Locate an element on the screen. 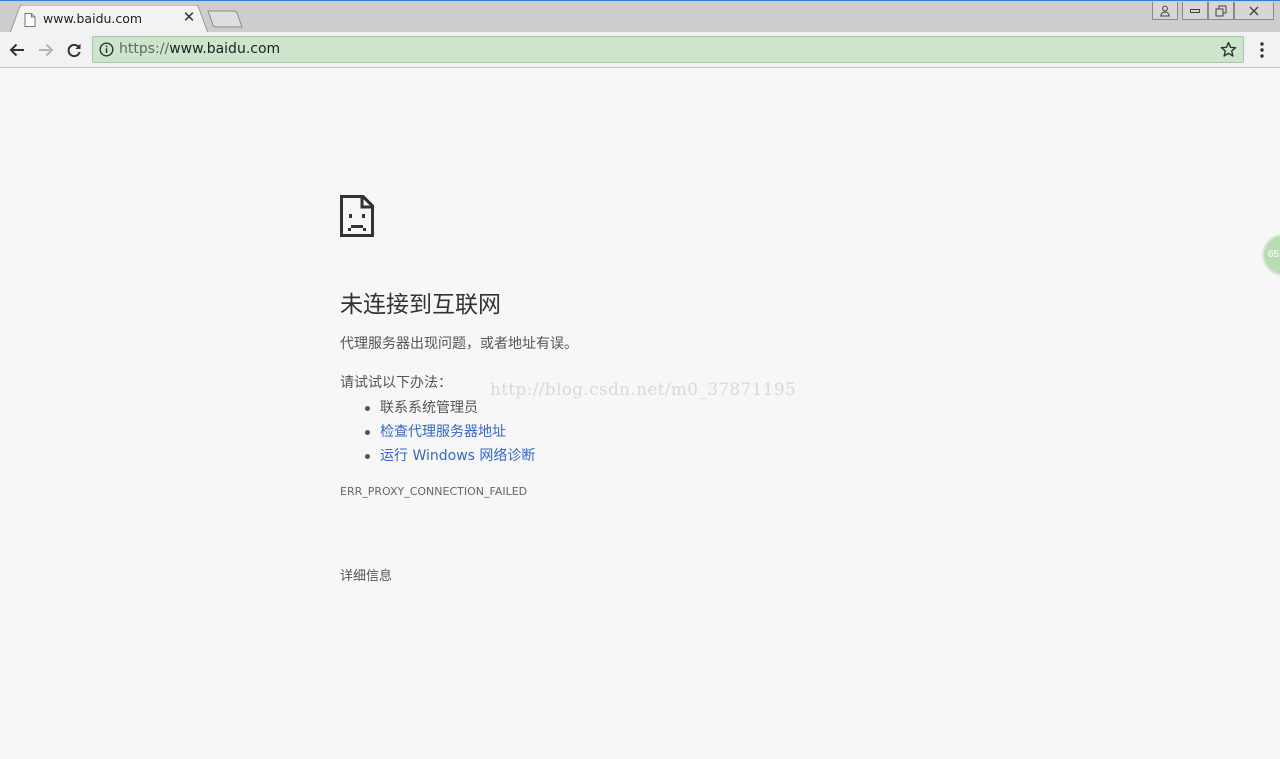  suggestion-run-diagnostics-link: 运行 Windows 网络诊断 is located at coordinates (449, 456).